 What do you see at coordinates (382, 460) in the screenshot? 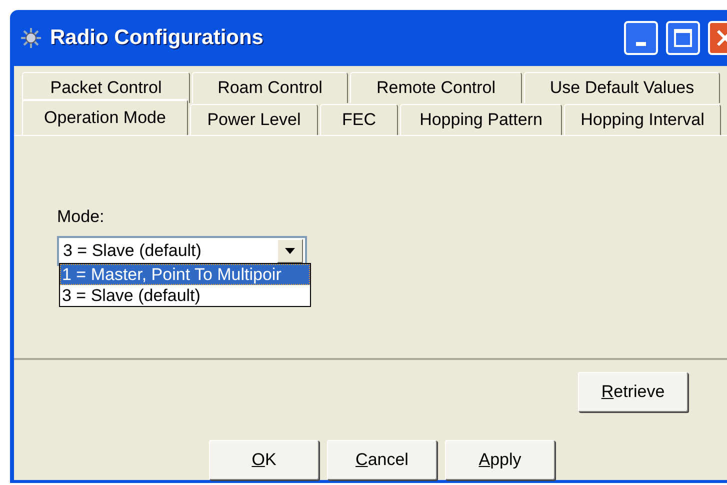
I see `dialog-button: Cancel` at bounding box center [382, 460].